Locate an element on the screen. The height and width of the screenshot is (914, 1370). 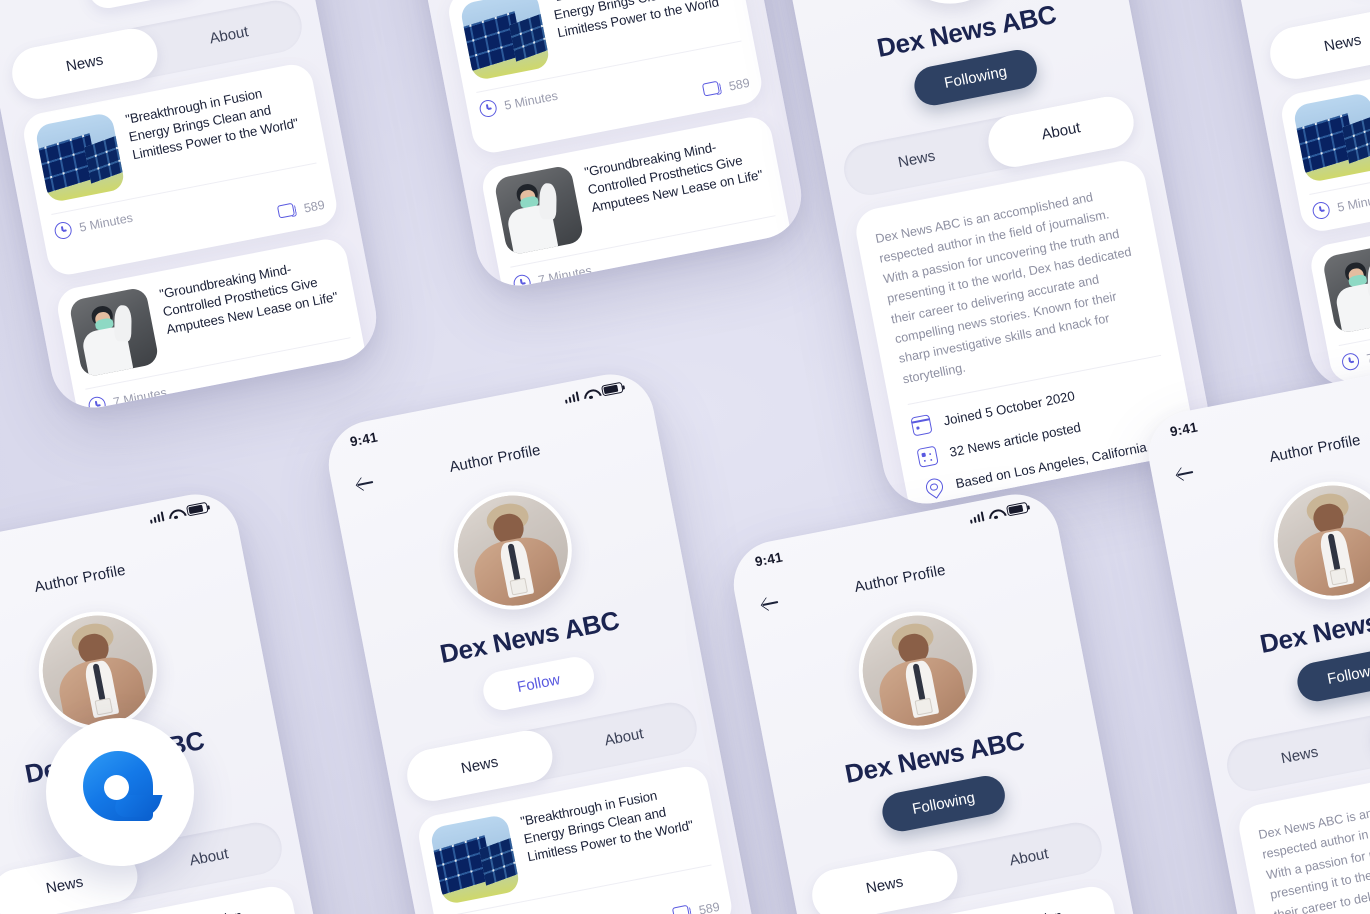
calendar-icon is located at coordinates (921, 425).